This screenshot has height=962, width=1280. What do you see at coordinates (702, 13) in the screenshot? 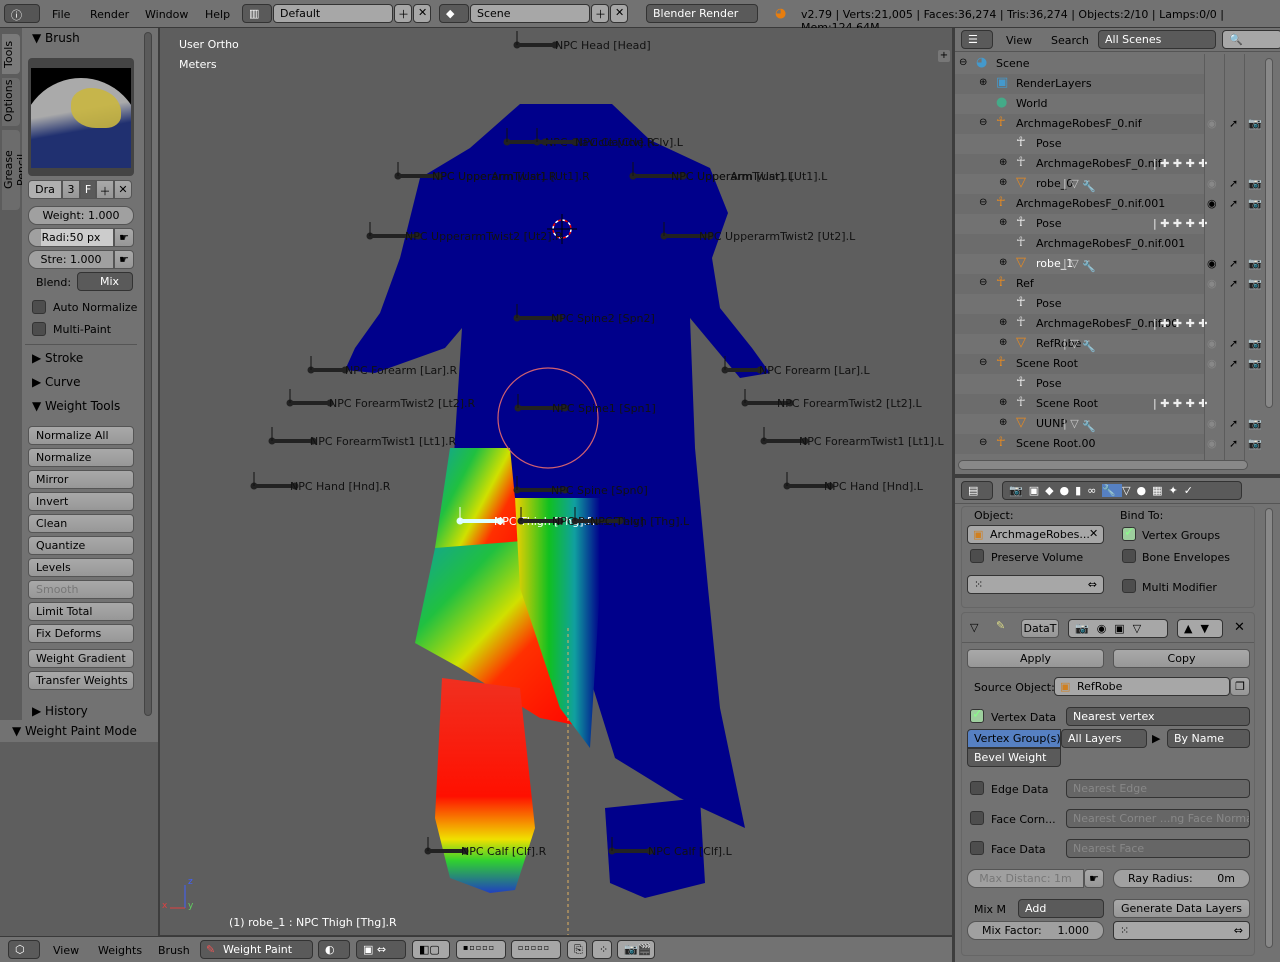
I see `render-engine-select: Blender Render` at bounding box center [702, 13].